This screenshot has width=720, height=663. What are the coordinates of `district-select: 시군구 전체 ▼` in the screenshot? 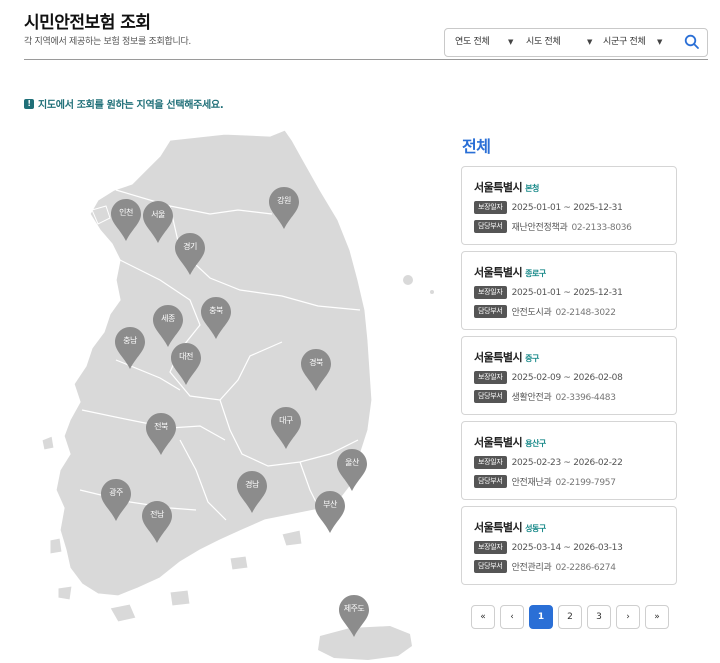 It's located at (634, 42).